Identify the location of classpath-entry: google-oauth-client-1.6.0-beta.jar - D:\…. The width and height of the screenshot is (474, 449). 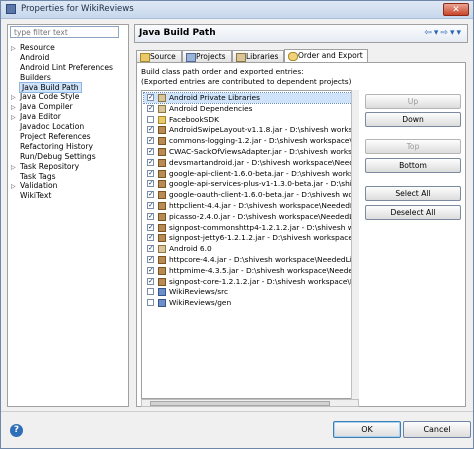
(251, 195).